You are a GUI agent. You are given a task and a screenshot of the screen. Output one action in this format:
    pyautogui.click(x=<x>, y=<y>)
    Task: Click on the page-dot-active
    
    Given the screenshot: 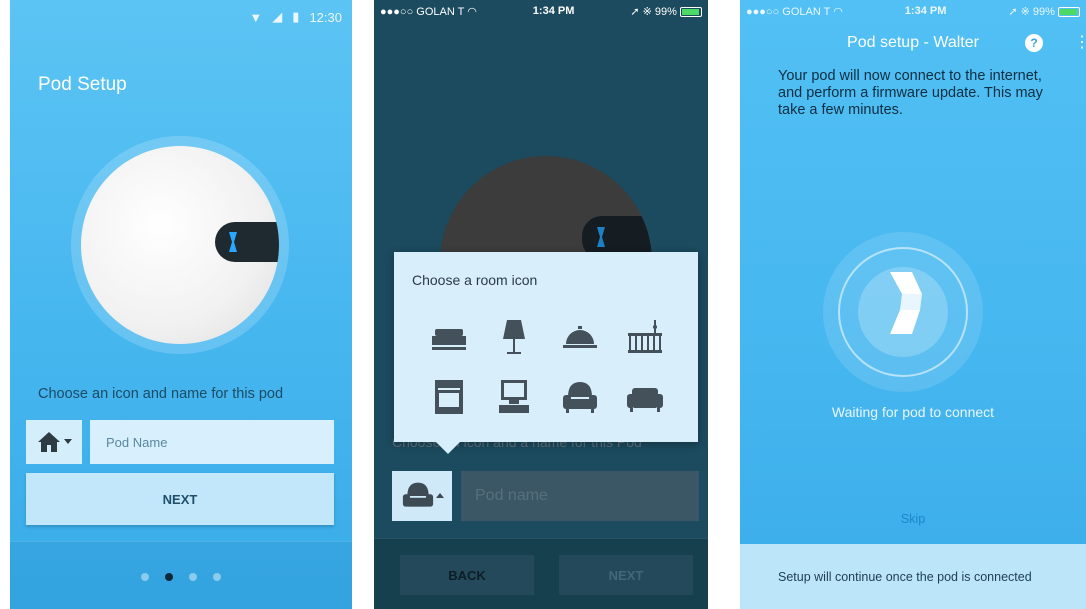 What is the action you would take?
    pyautogui.click(x=169, y=577)
    